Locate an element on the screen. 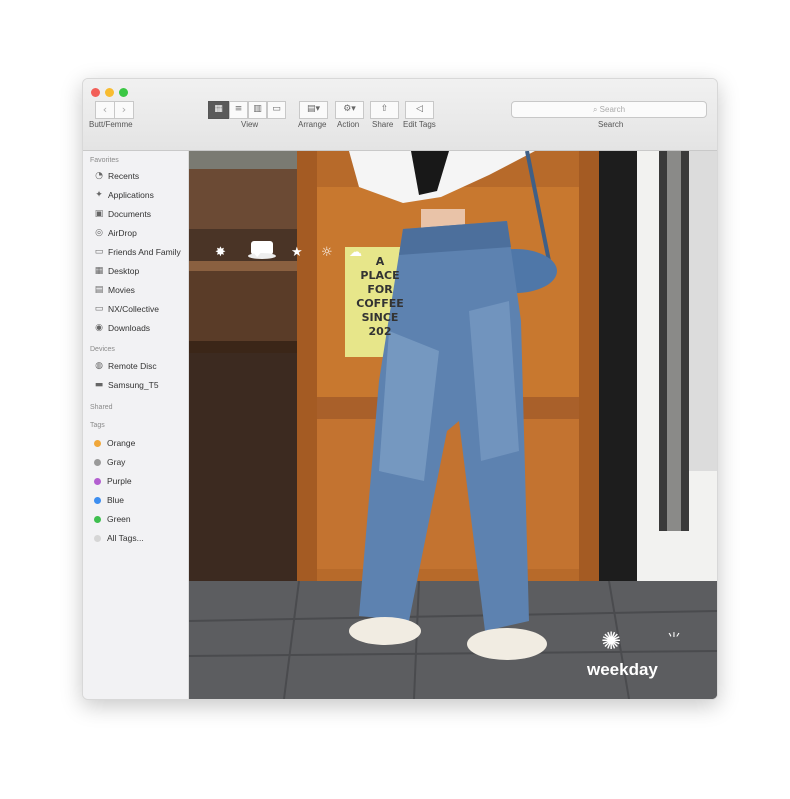  tag-all-dot is located at coordinates (97, 538).